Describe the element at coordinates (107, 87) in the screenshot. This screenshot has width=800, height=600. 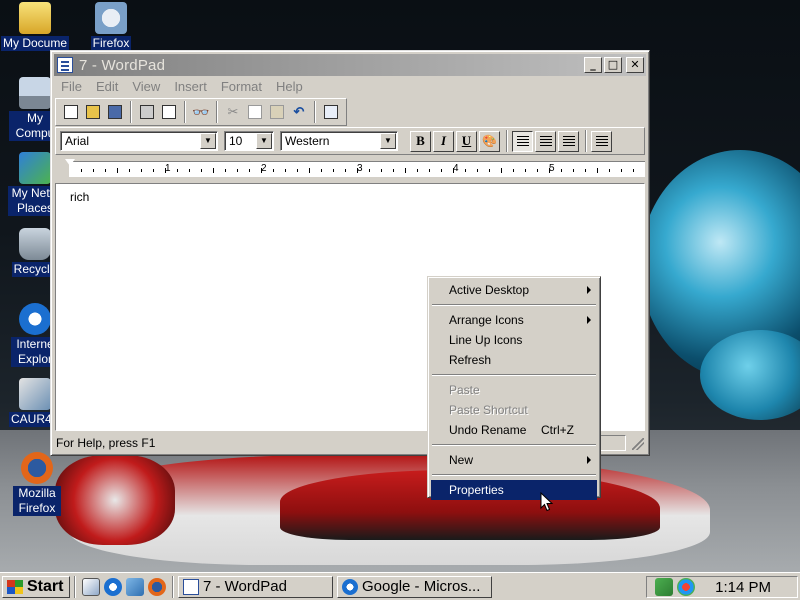
I see `menu-edit: Edit` at that location.